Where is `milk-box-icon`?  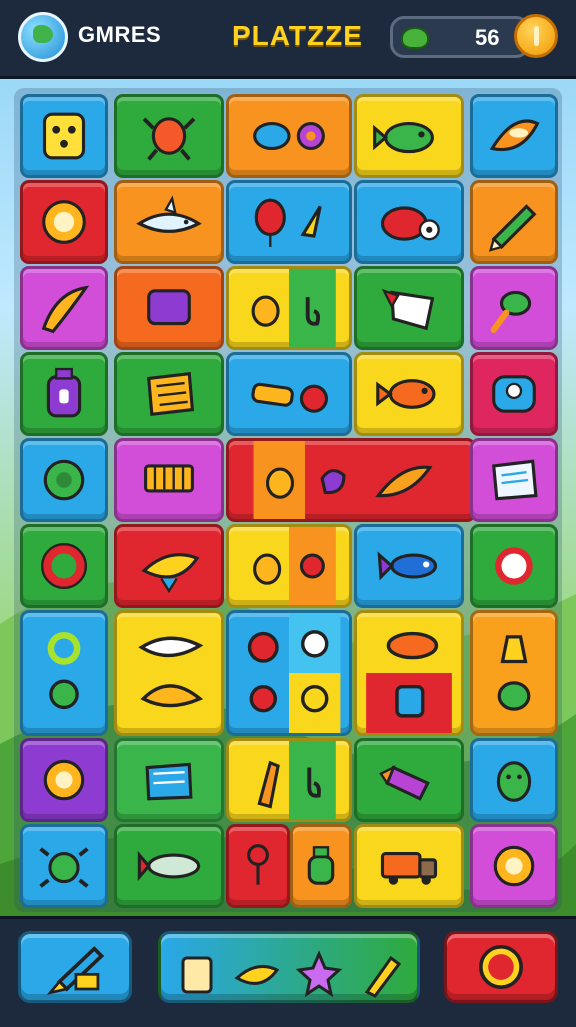 milk-box-icon is located at coordinates (197, 975).